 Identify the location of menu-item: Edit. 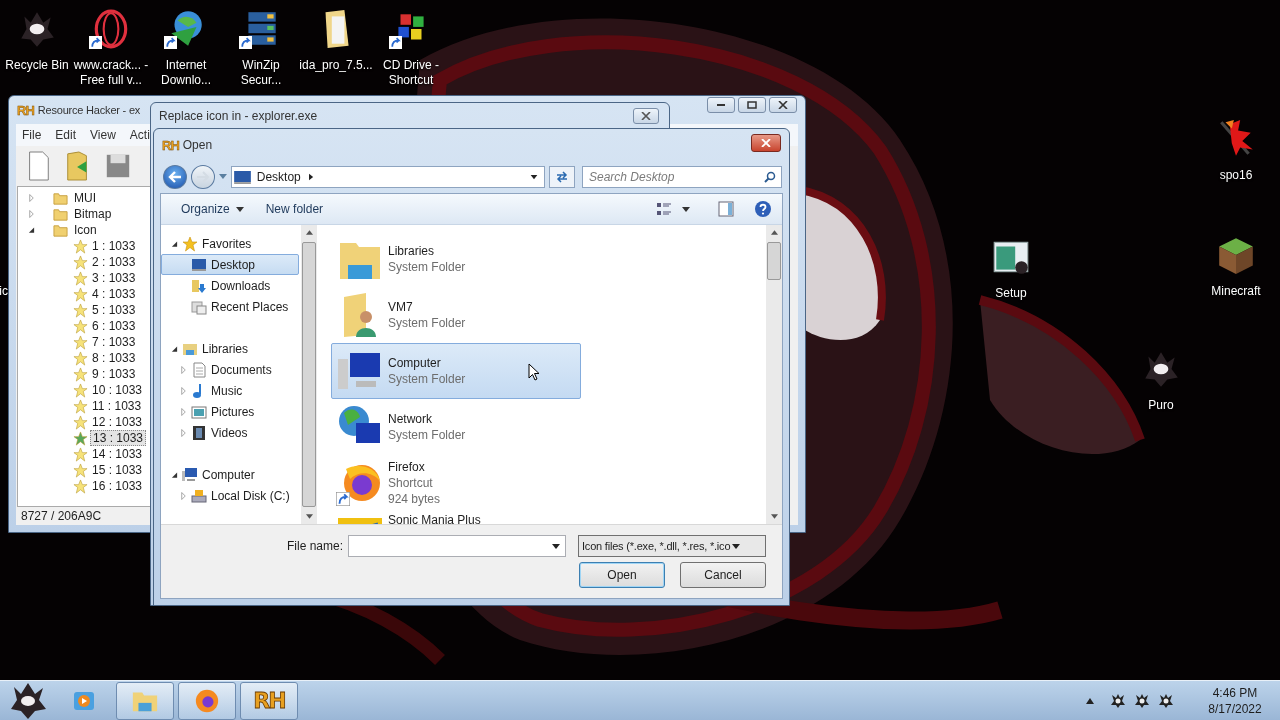
(66, 135).